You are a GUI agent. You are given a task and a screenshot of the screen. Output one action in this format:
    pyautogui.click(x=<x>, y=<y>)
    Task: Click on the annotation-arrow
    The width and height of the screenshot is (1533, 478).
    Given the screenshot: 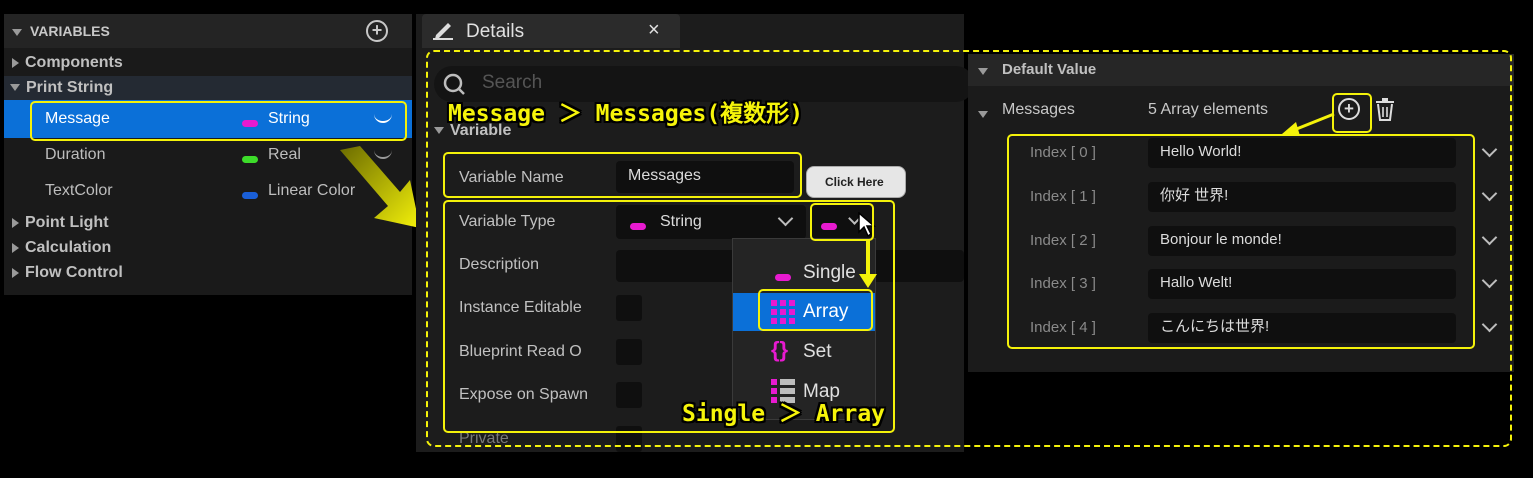 What is the action you would take?
    pyautogui.click(x=380, y=187)
    